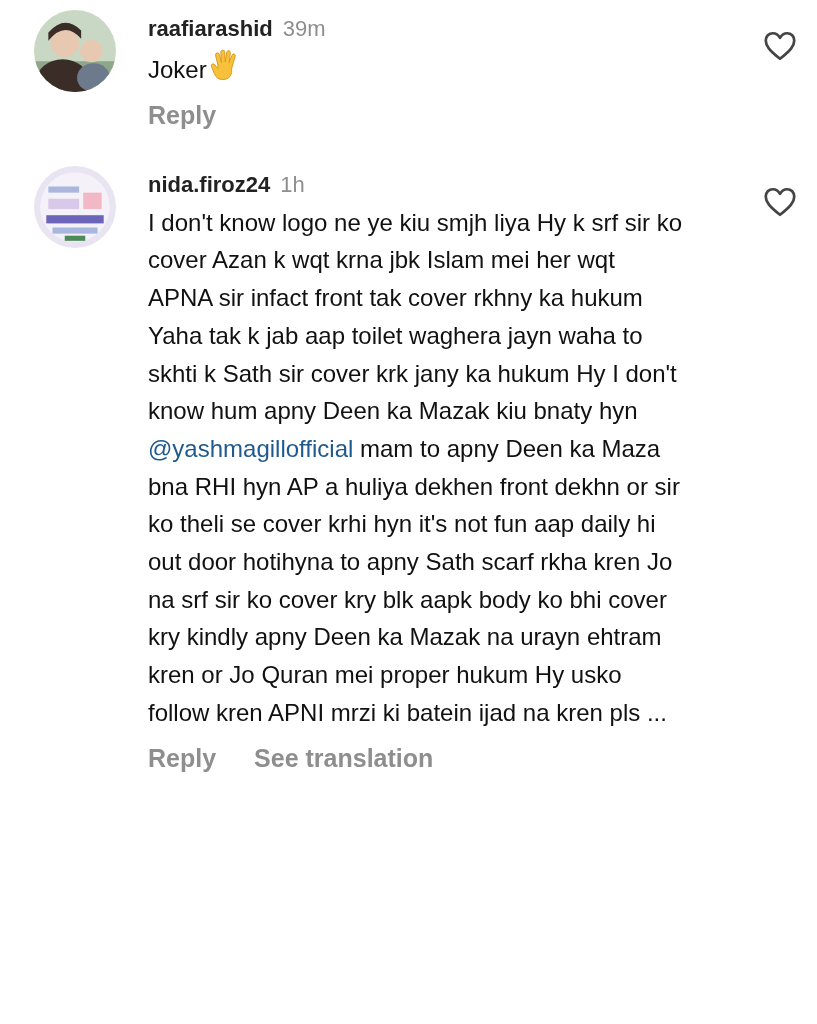 The height and width of the screenshot is (1024, 817). Describe the element at coordinates (251, 448) in the screenshot. I see `mention-link: @yashmagillofficial` at that location.